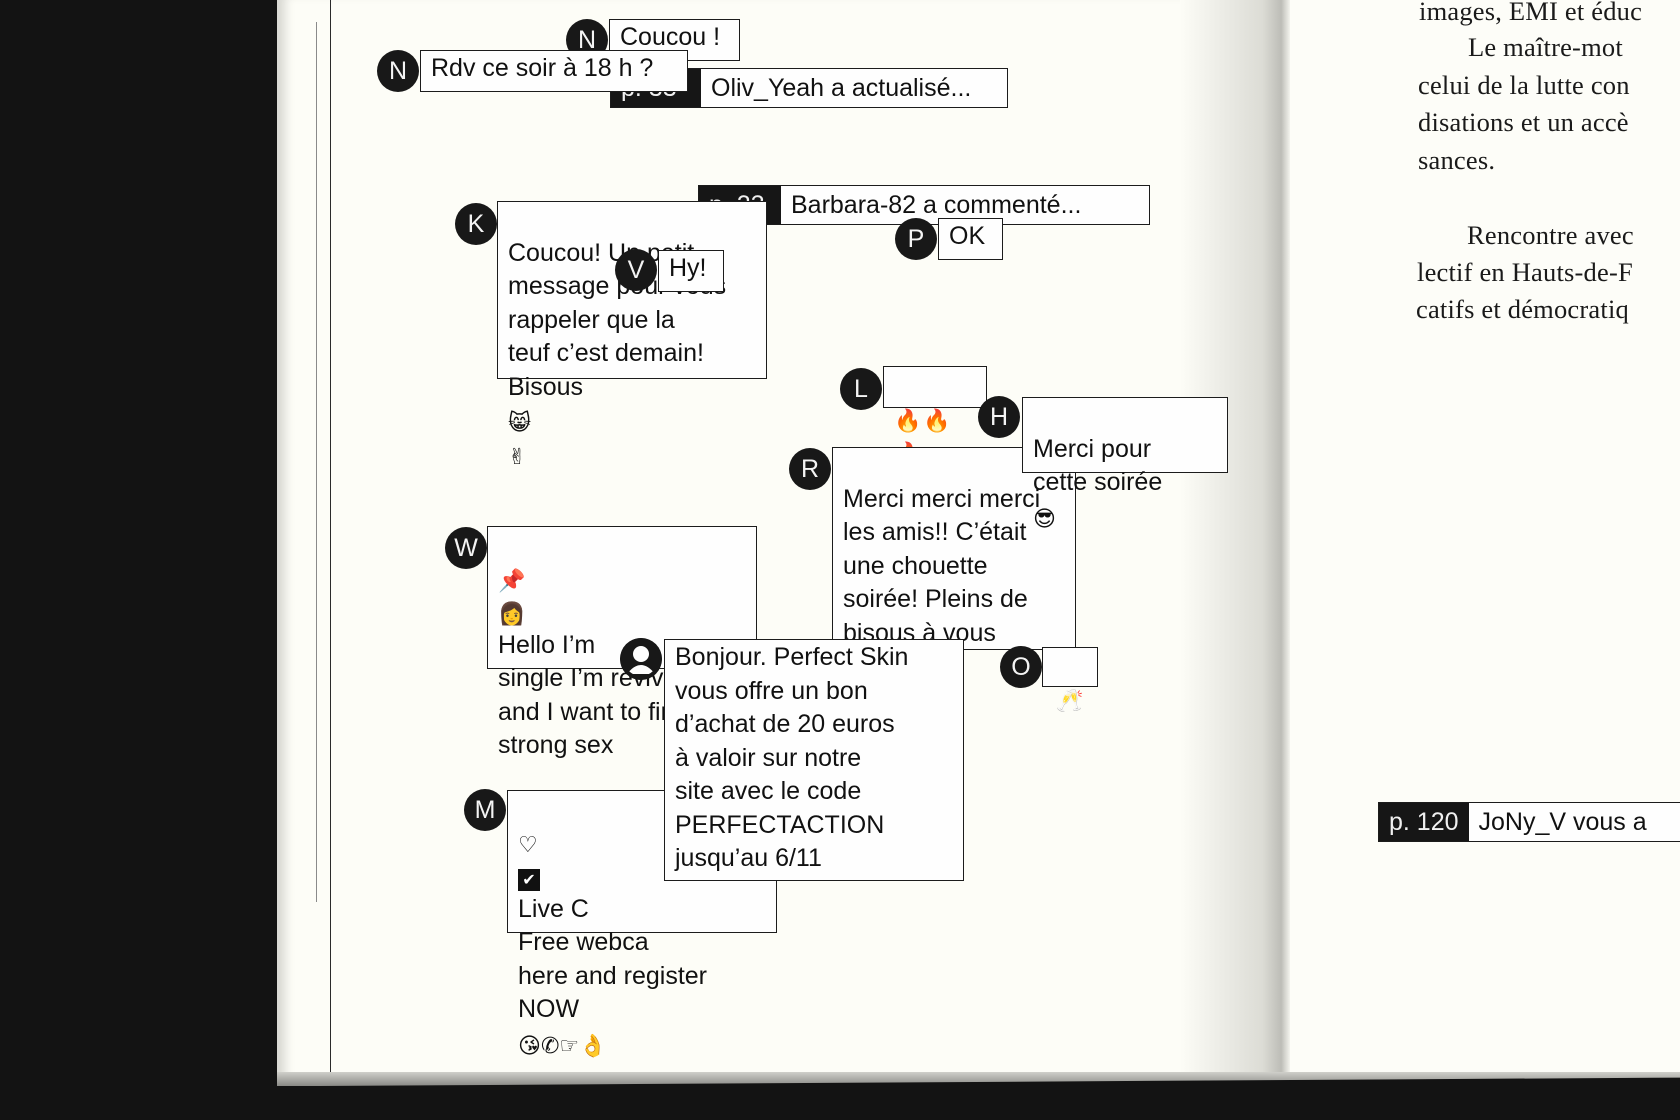  What do you see at coordinates (1021, 667) in the screenshot?
I see `avatar-o: O` at bounding box center [1021, 667].